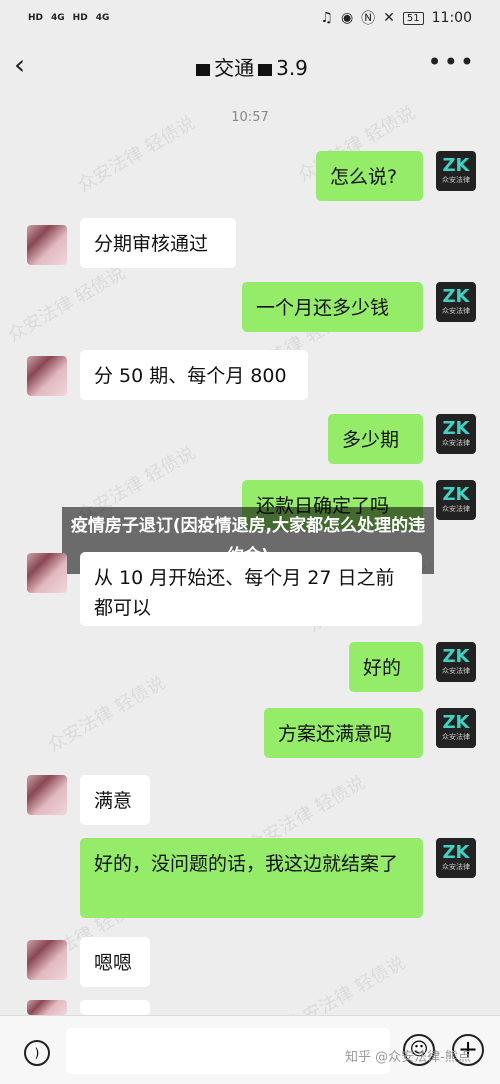 The width and height of the screenshot is (500, 1084). Describe the element at coordinates (408, 1057) in the screenshot. I see `source-credit: 知乎 @众安法律-熊点` at that location.